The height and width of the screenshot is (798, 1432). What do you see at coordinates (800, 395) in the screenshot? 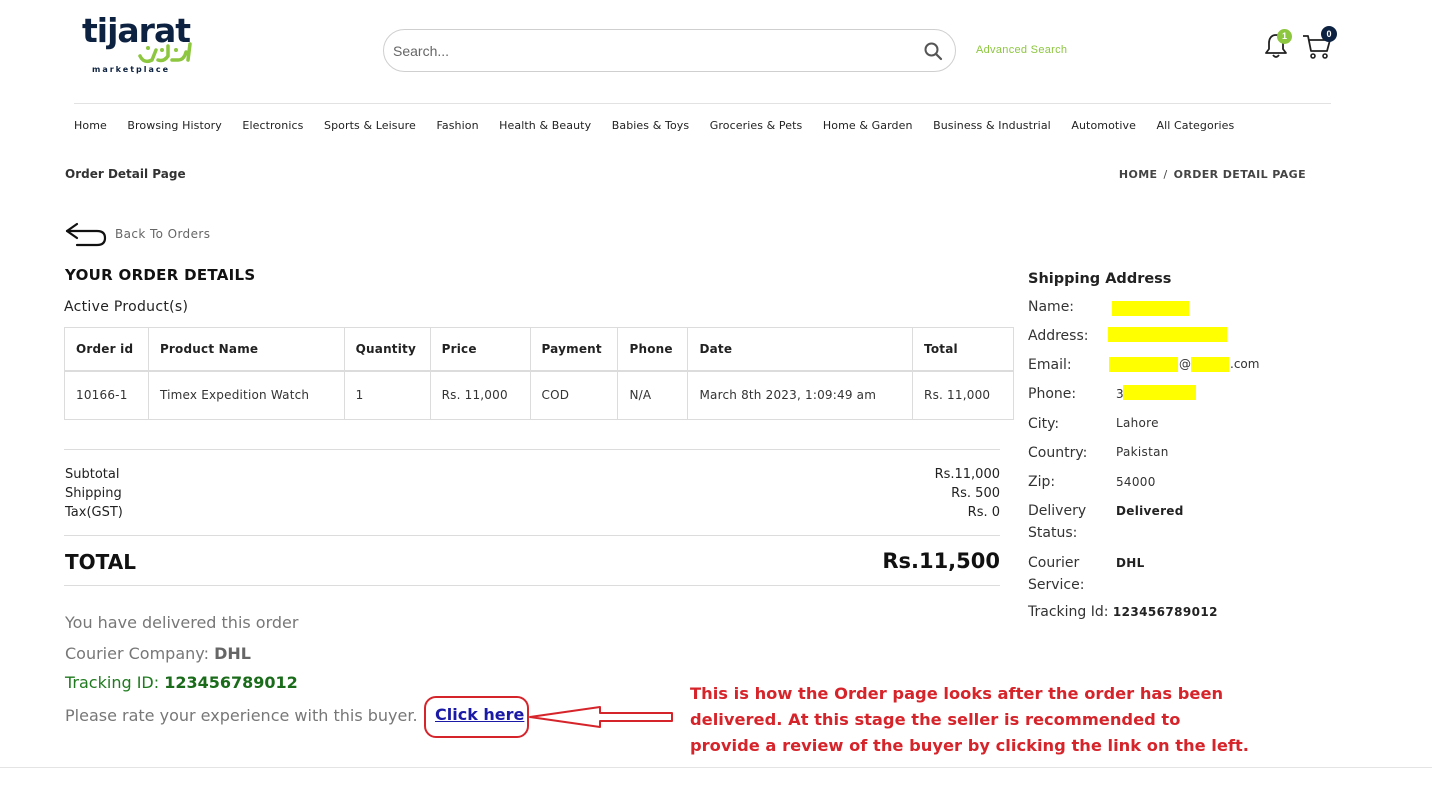
I see `cell-date: March 8th 2023, 1:09:49 am` at bounding box center [800, 395].